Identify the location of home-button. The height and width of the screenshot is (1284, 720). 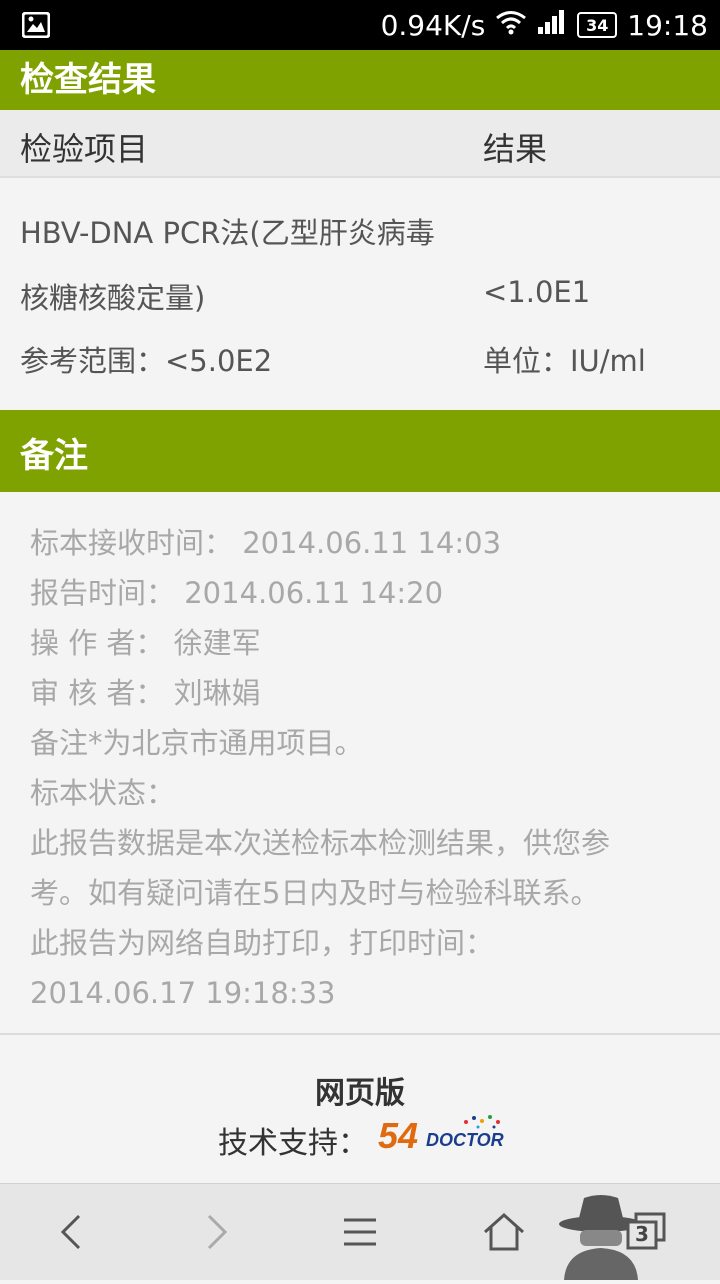
(504, 1232).